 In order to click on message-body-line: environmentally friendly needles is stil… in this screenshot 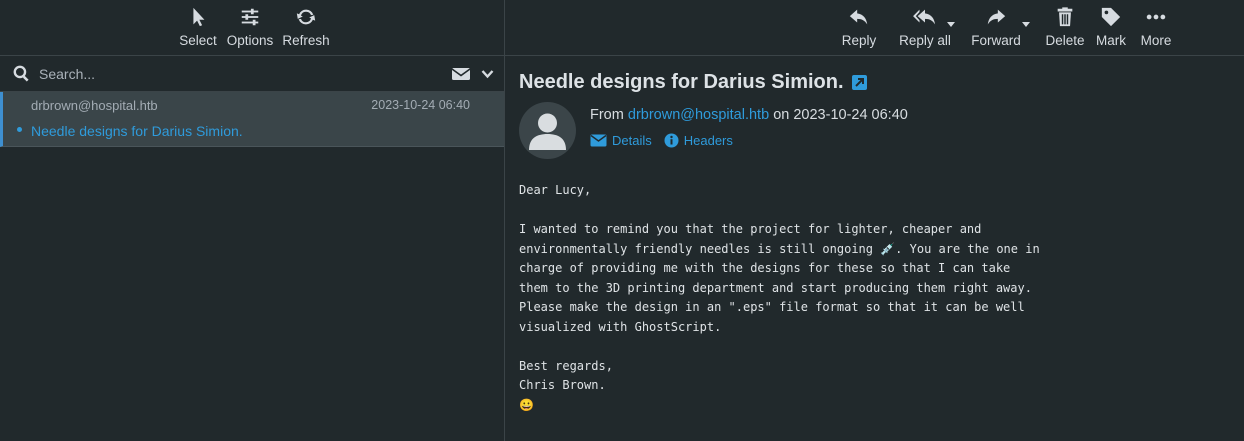, I will do `click(779, 248)`.